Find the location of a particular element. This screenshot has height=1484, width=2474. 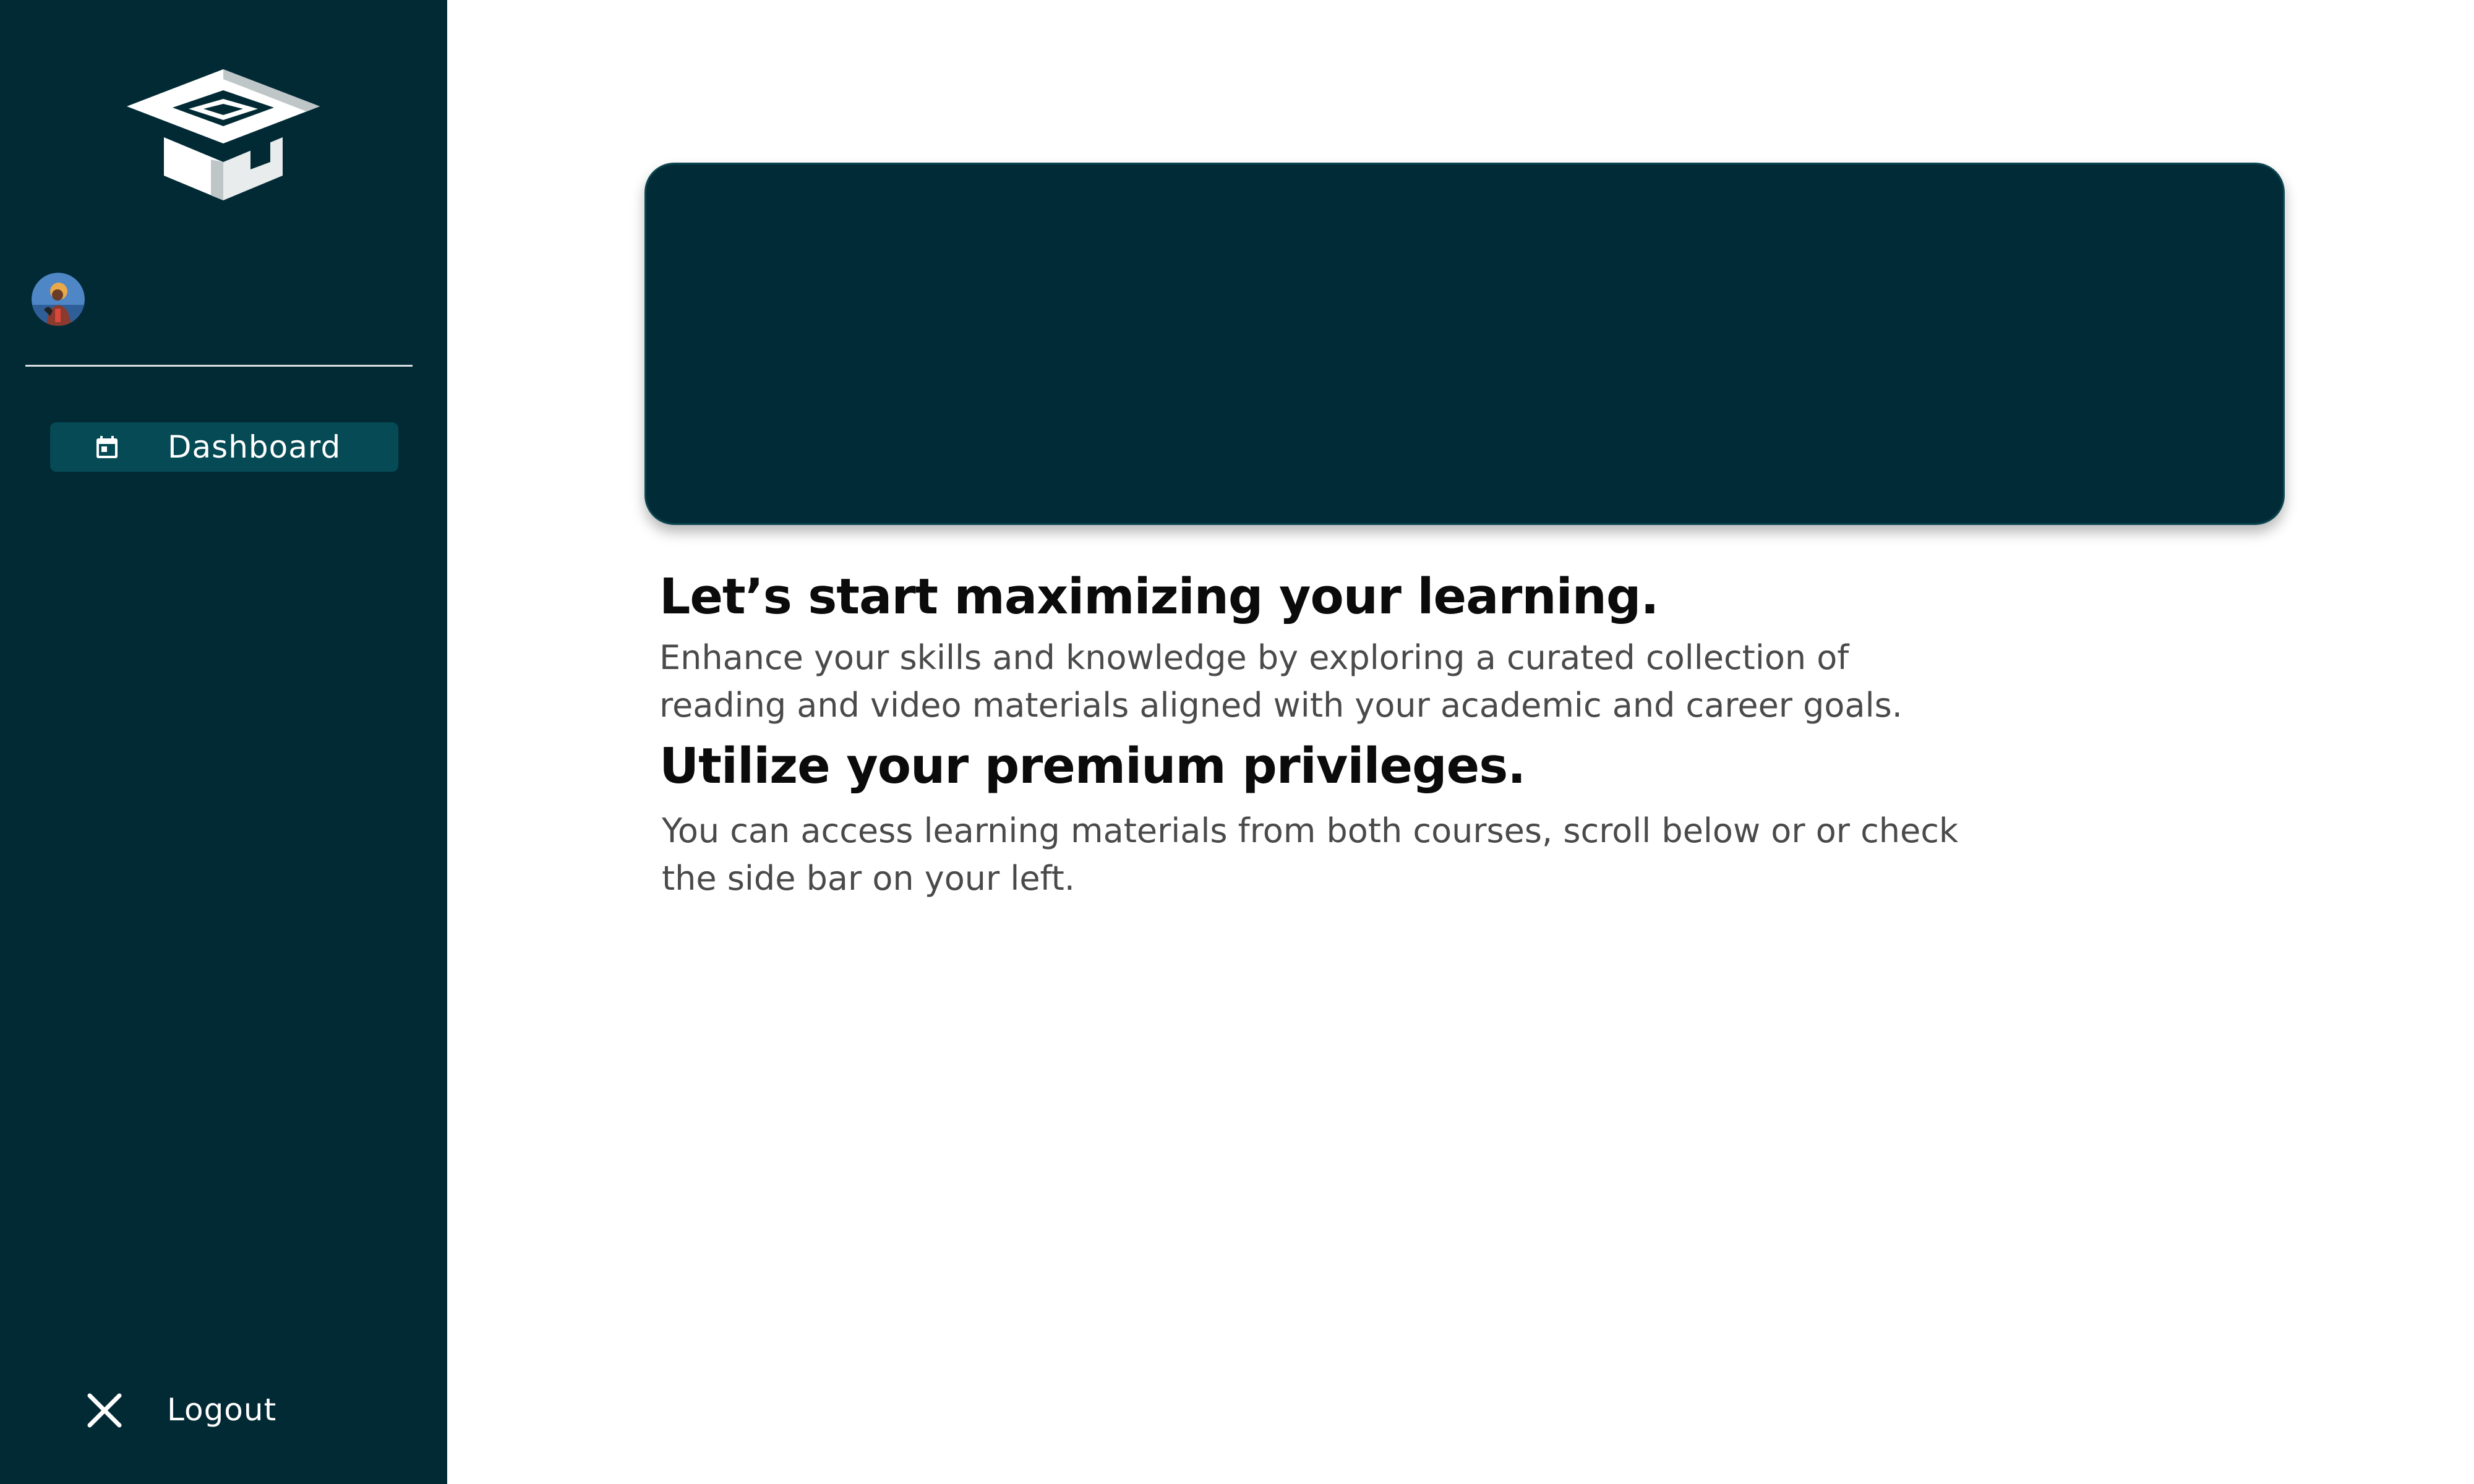

sidebar-divider is located at coordinates (219, 366).